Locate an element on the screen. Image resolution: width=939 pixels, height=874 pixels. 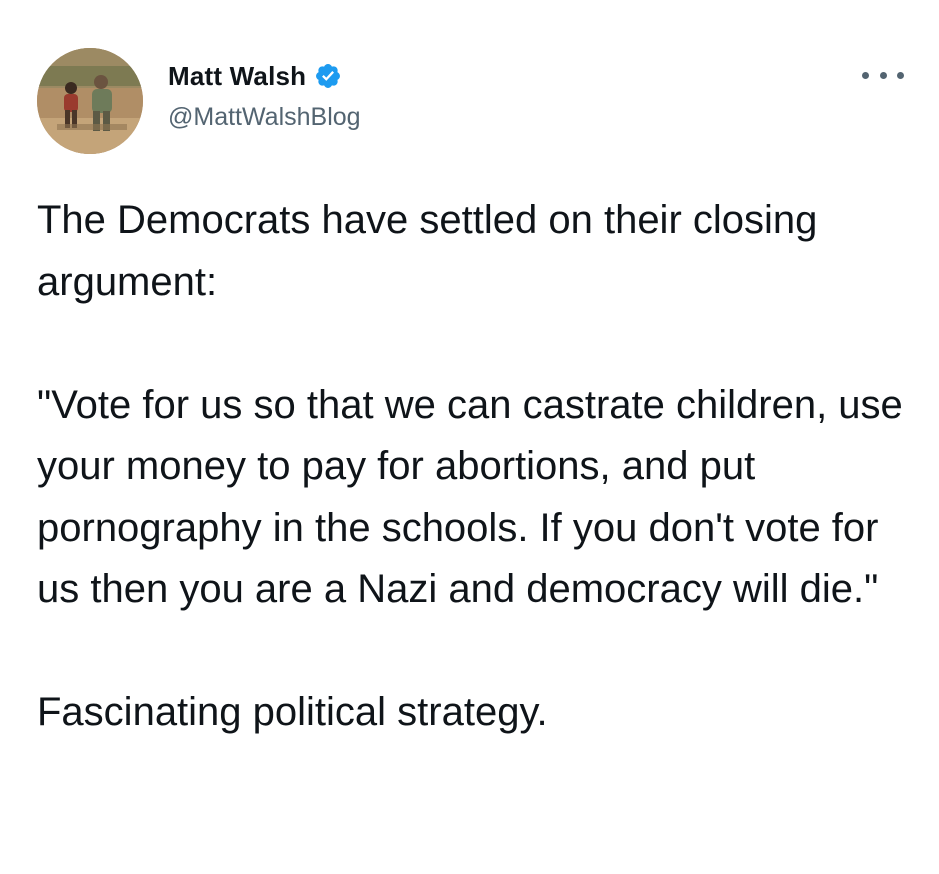
author-display-name: Matt Walsh is located at coordinates (237, 76).